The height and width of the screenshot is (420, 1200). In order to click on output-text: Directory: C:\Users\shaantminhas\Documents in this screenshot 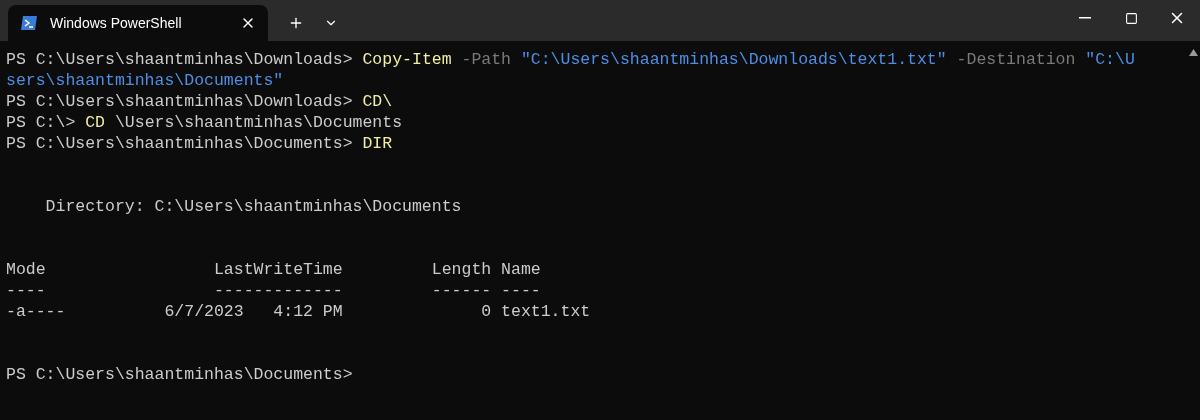, I will do `click(253, 206)`.